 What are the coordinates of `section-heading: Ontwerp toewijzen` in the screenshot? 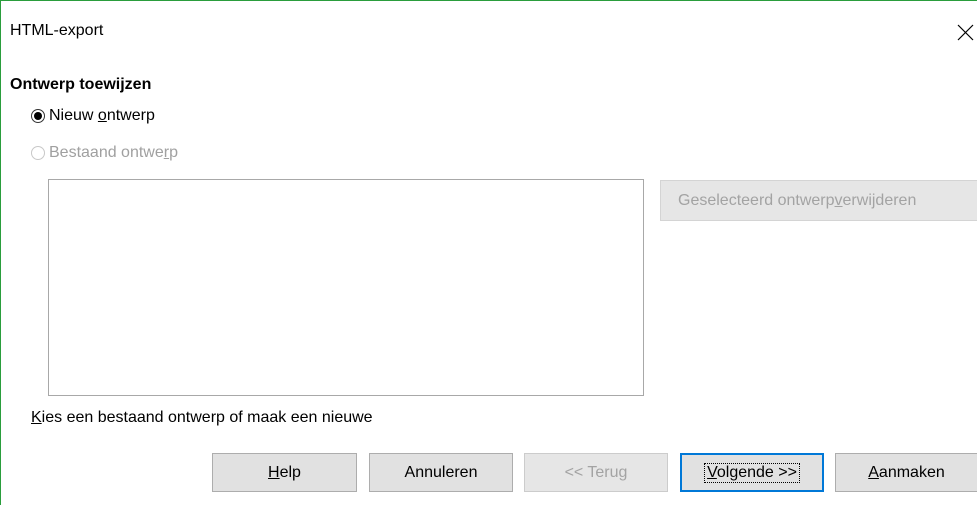 It's located at (81, 84).